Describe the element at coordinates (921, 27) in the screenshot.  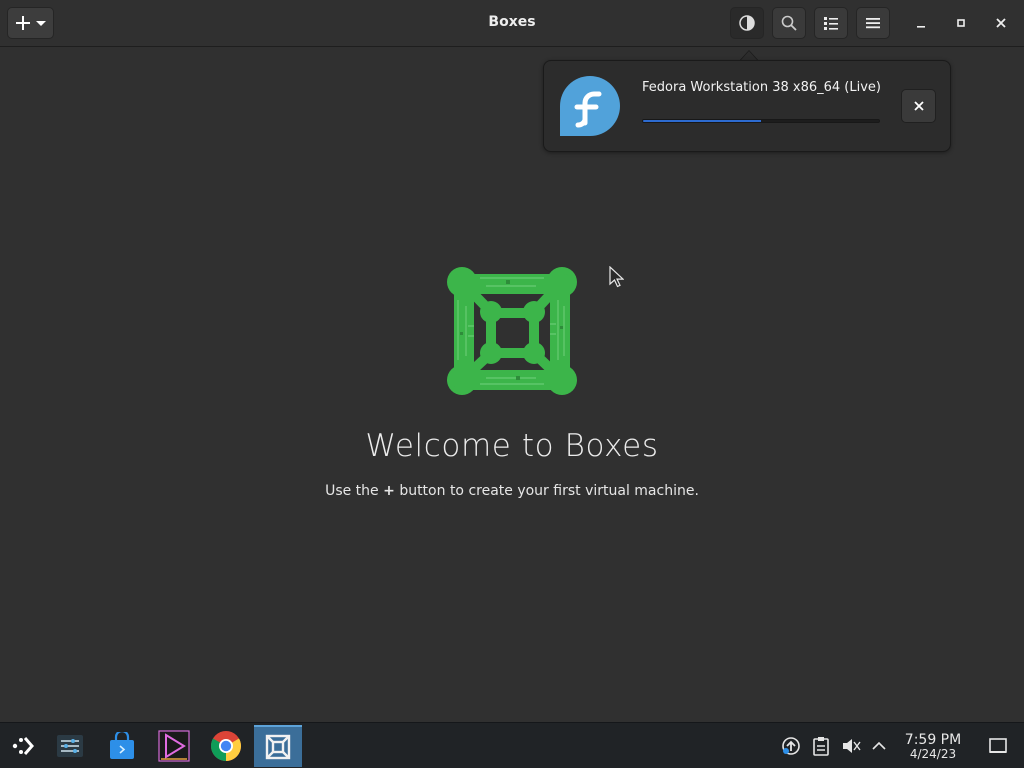
I see `minimize-icon` at that location.